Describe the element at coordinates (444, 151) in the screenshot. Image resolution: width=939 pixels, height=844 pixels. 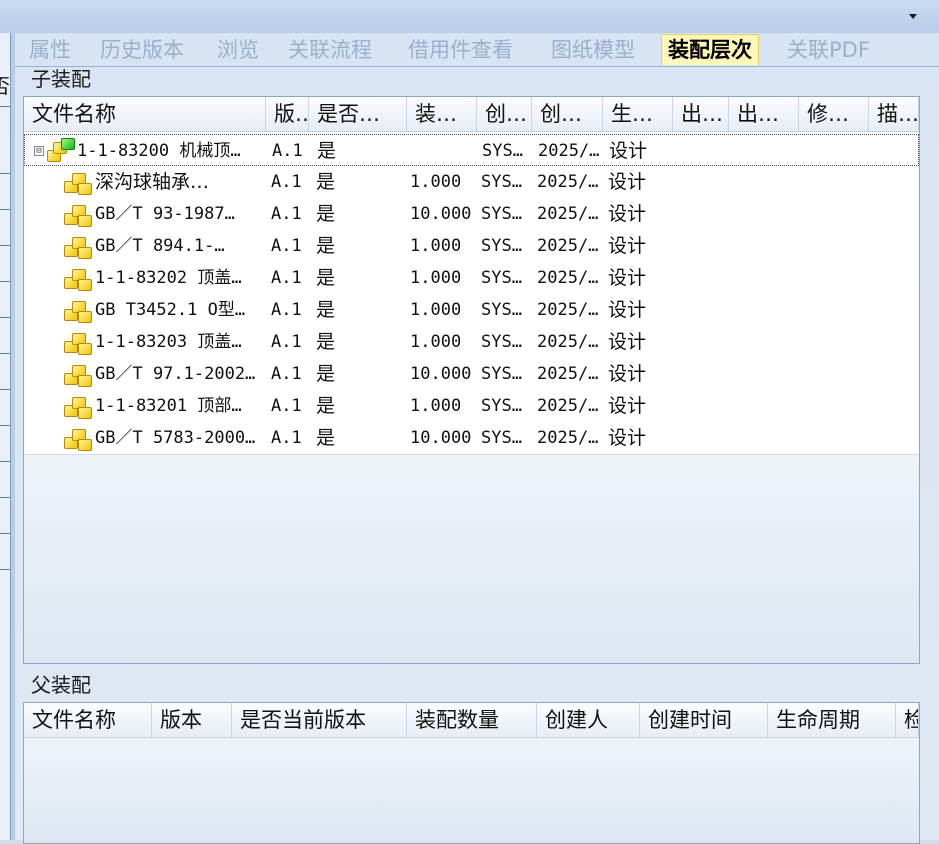
I see `cell-qty` at that location.